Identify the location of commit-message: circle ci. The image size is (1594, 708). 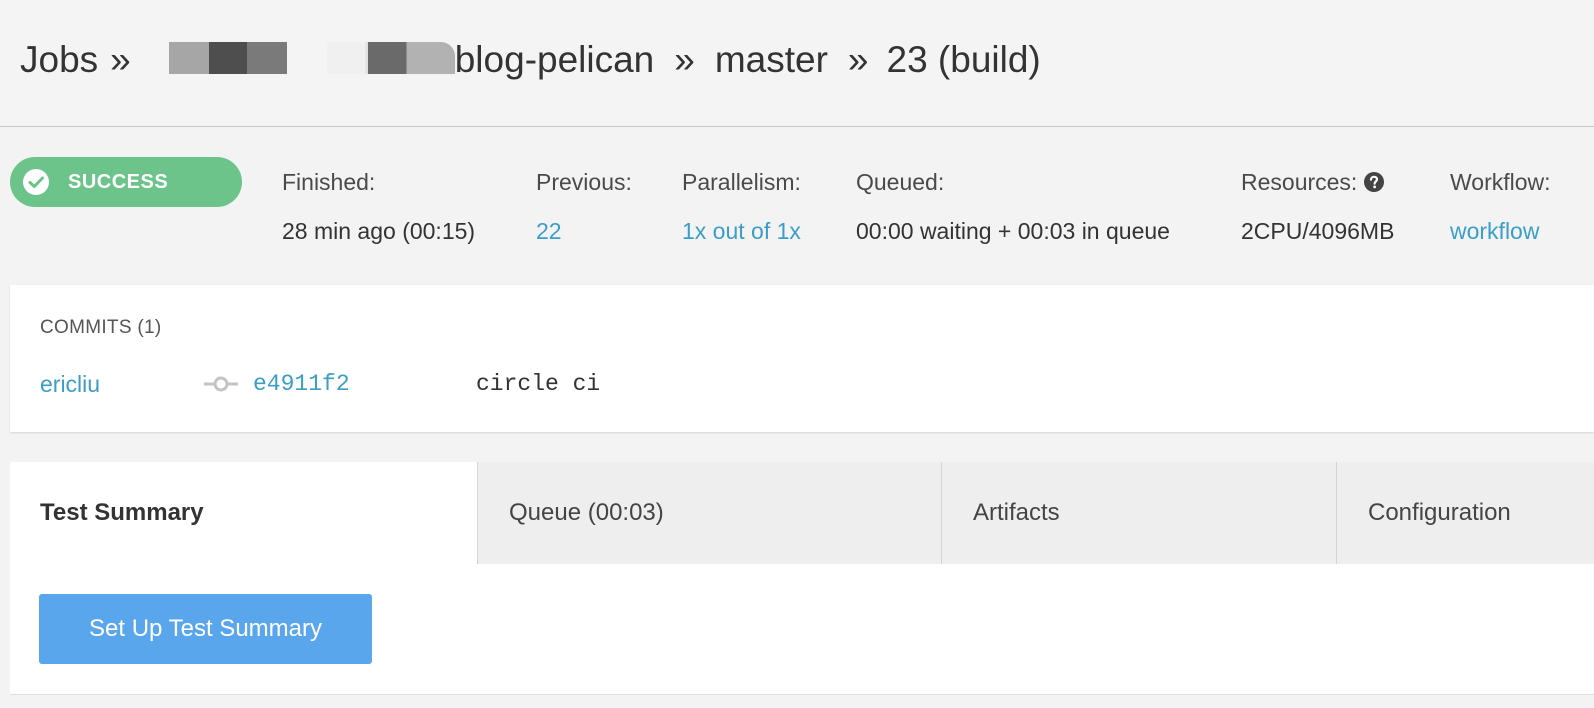
(538, 384).